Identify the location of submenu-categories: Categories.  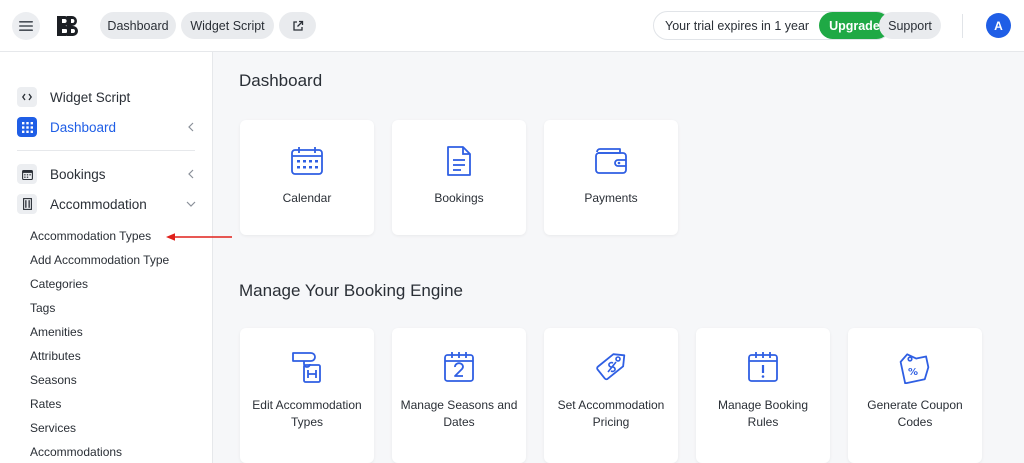
(59, 284).